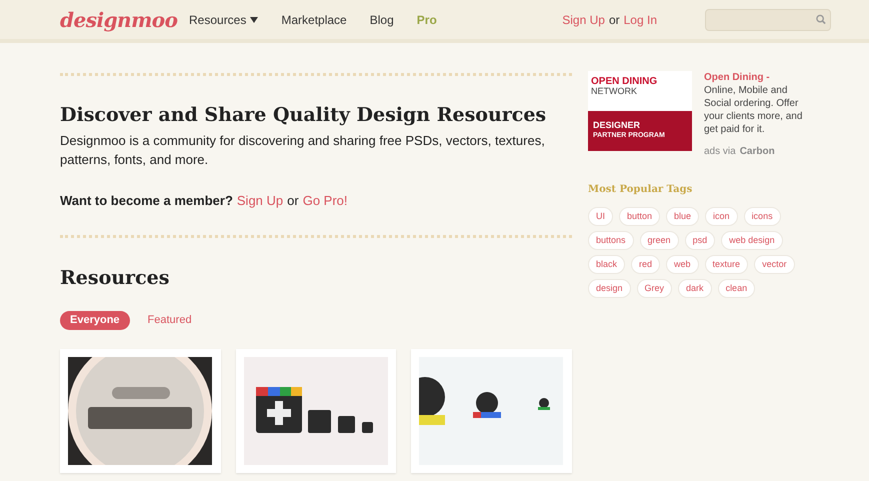 This screenshot has width=869, height=481. What do you see at coordinates (254, 19) in the screenshot?
I see `caret-icon` at bounding box center [254, 19].